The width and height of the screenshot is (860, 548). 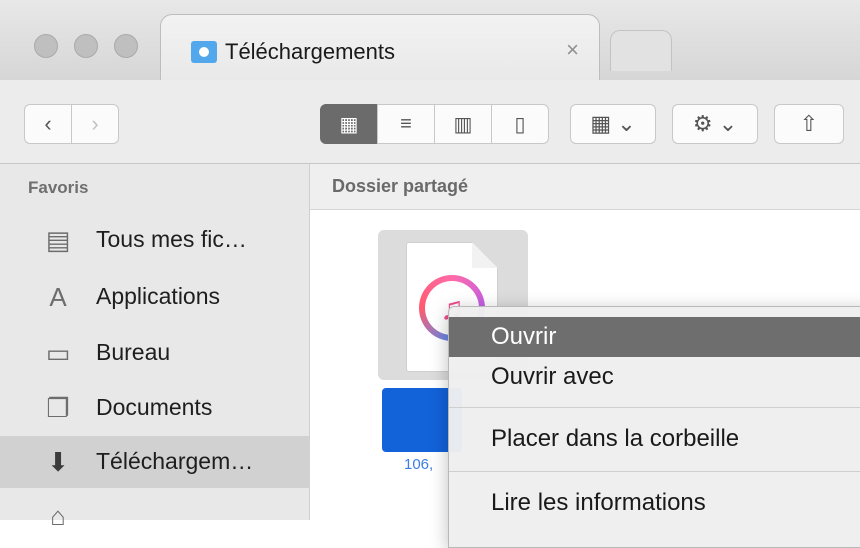 I want to click on menu-item-label: Placer dans la corbeille, so click(x=615, y=438).